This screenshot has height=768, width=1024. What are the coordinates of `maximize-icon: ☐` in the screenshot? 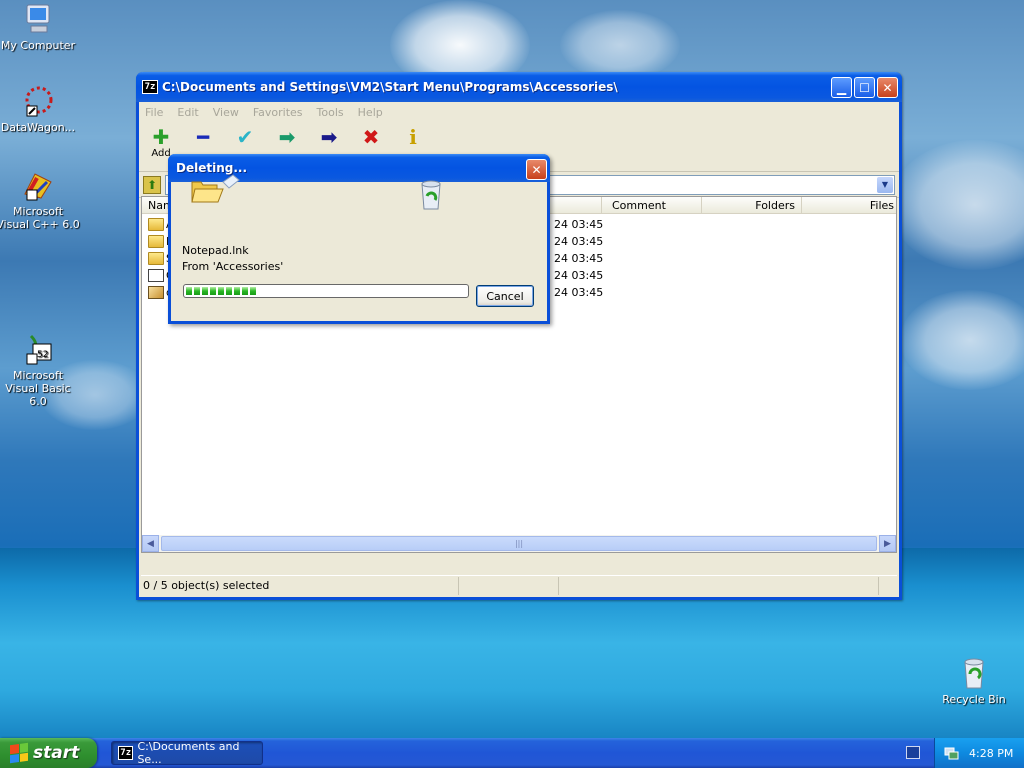 It's located at (864, 87).